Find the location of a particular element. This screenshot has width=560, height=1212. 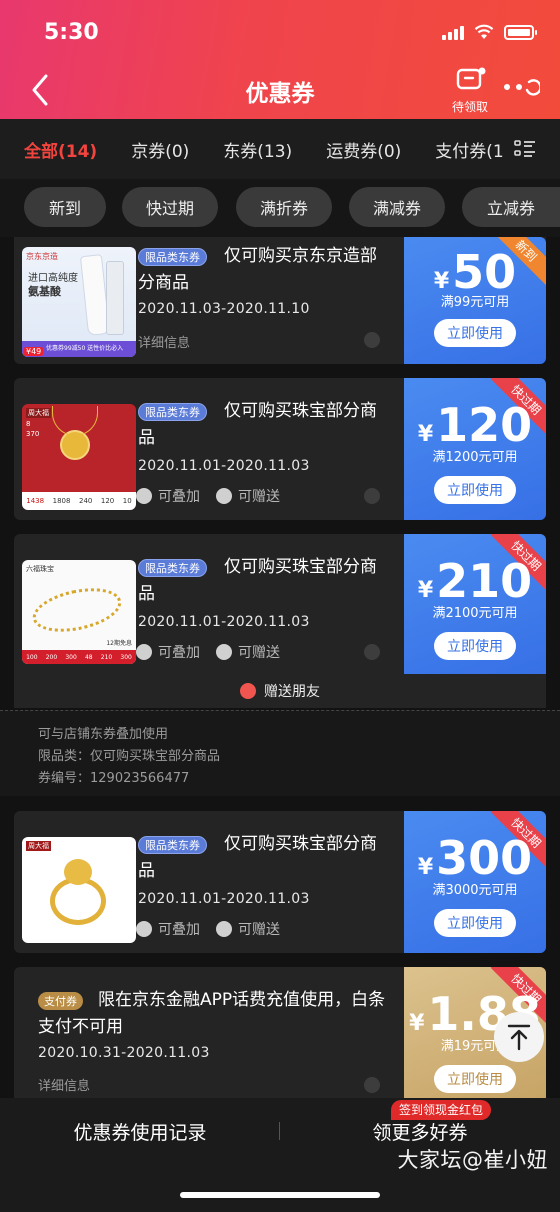

filter-instant-reduction: 立减券 is located at coordinates (511, 207).